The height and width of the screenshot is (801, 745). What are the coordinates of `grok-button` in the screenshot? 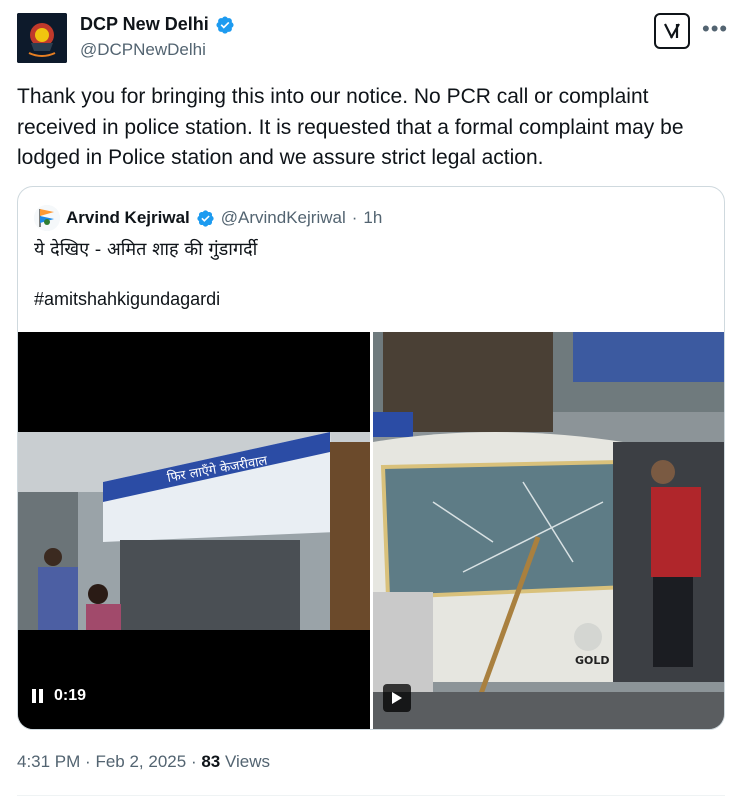 It's located at (672, 31).